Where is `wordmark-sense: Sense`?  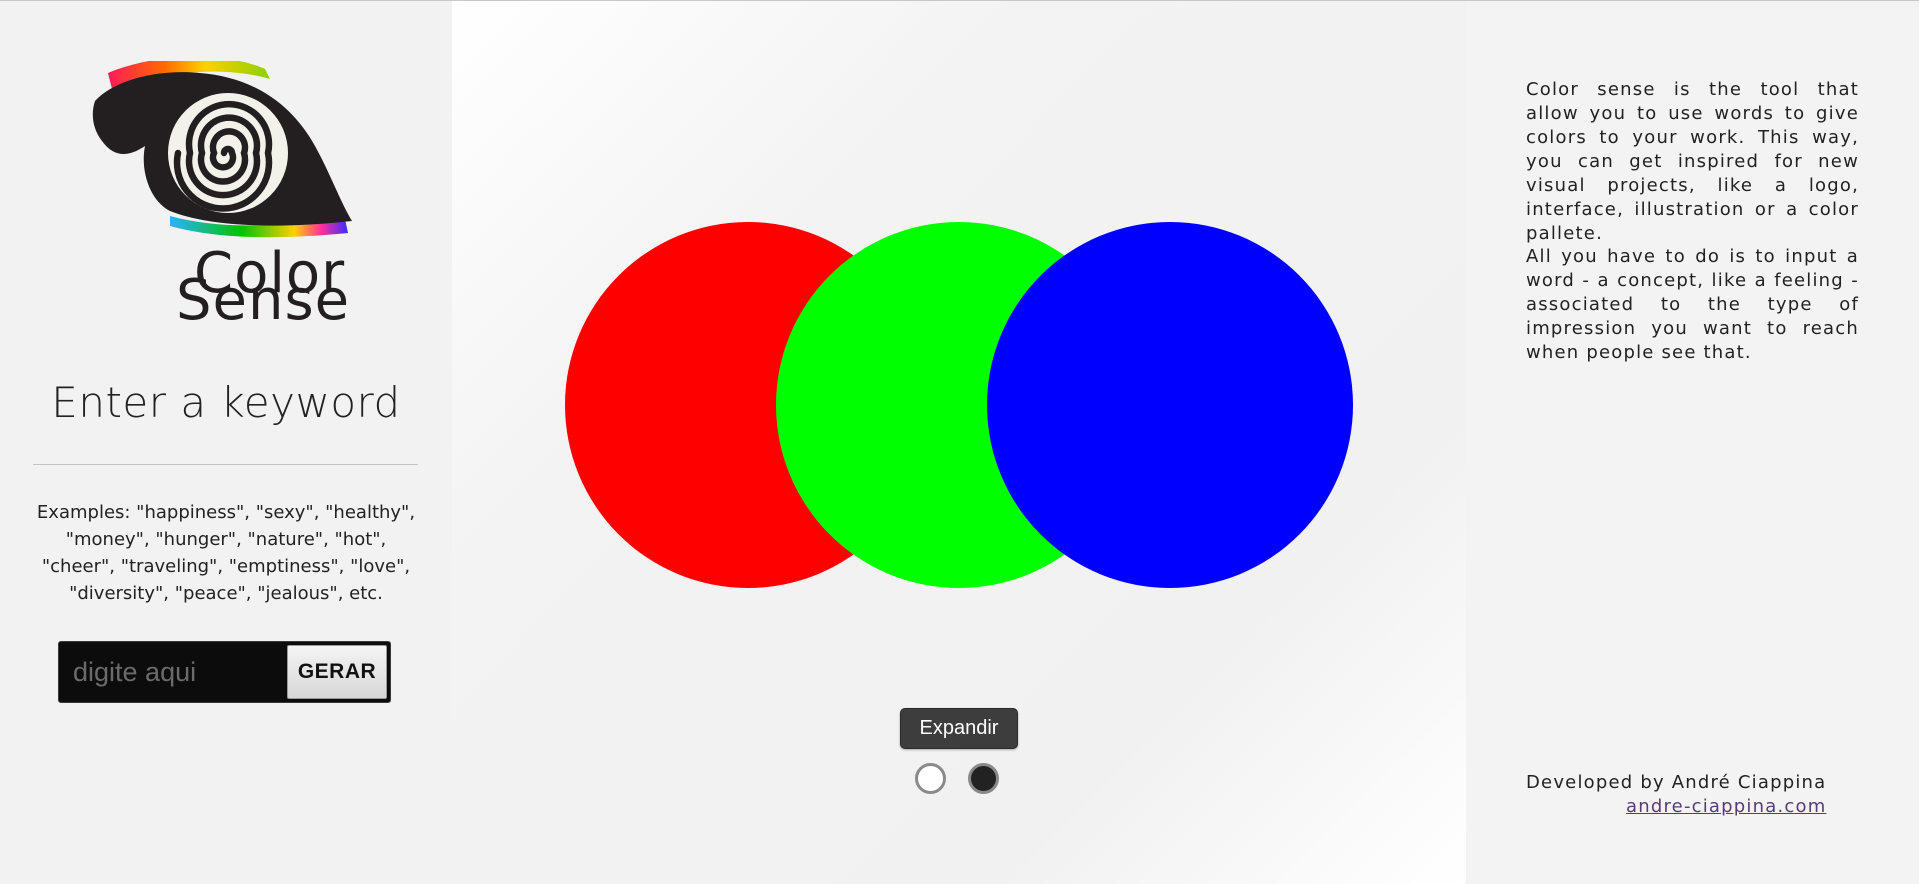 wordmark-sense: Sense is located at coordinates (263, 300).